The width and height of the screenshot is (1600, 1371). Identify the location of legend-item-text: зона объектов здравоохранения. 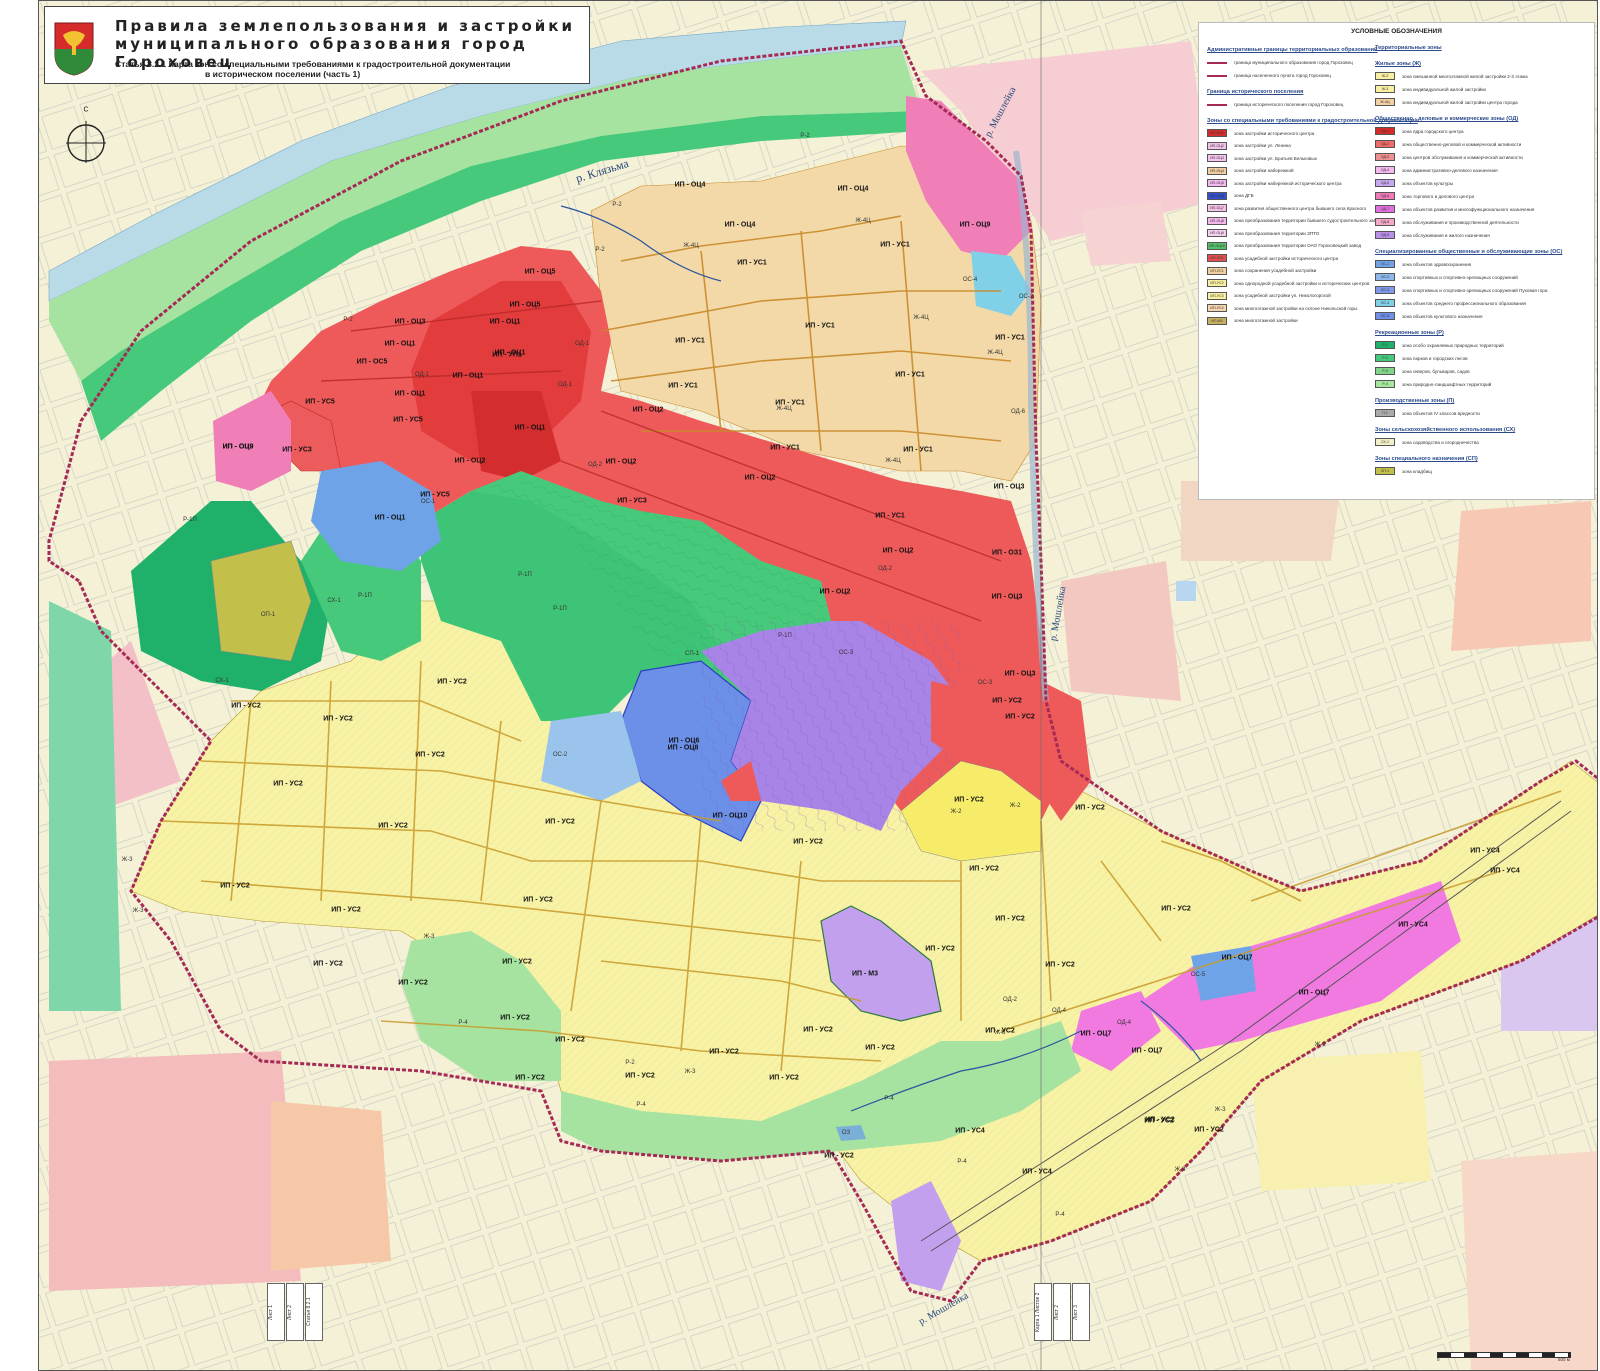
(1437, 264).